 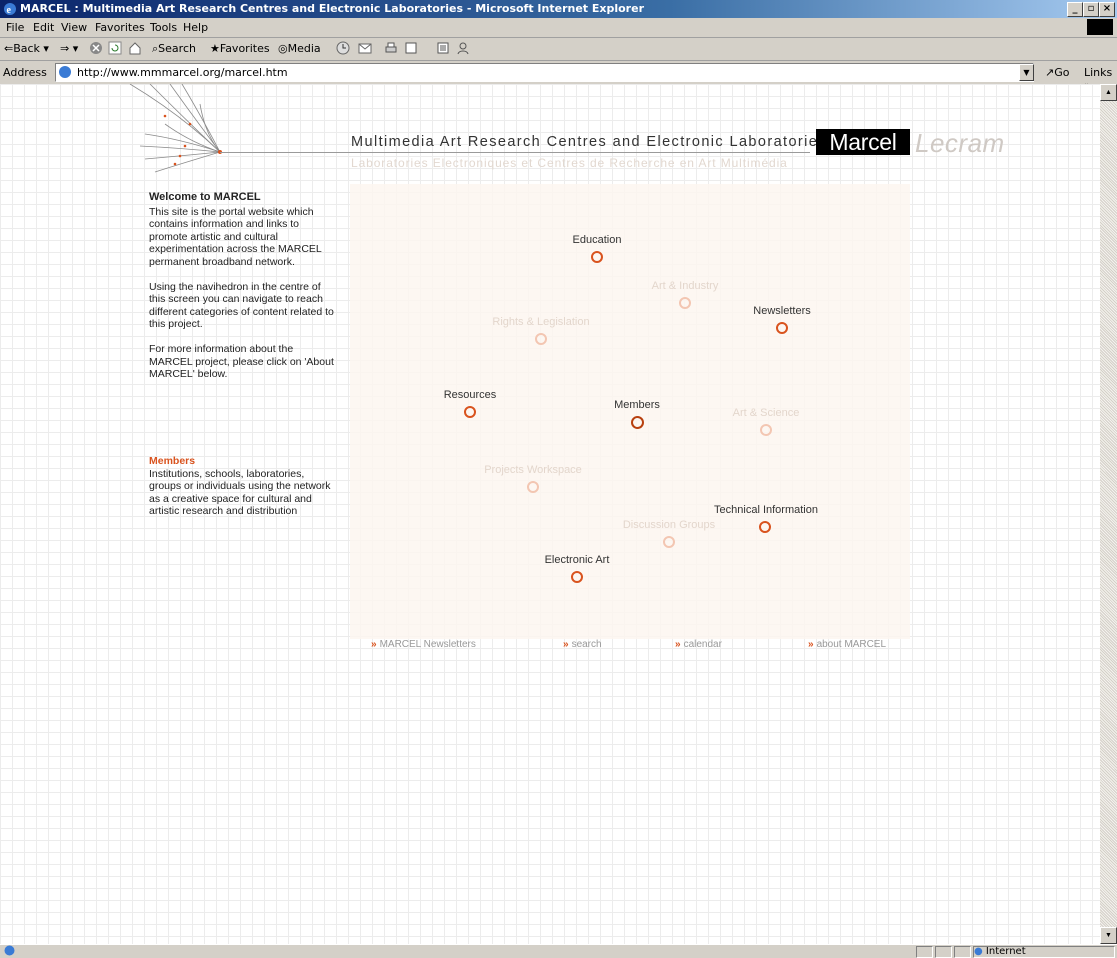 I want to click on security-zone: ● Internet, so click(x=1044, y=952).